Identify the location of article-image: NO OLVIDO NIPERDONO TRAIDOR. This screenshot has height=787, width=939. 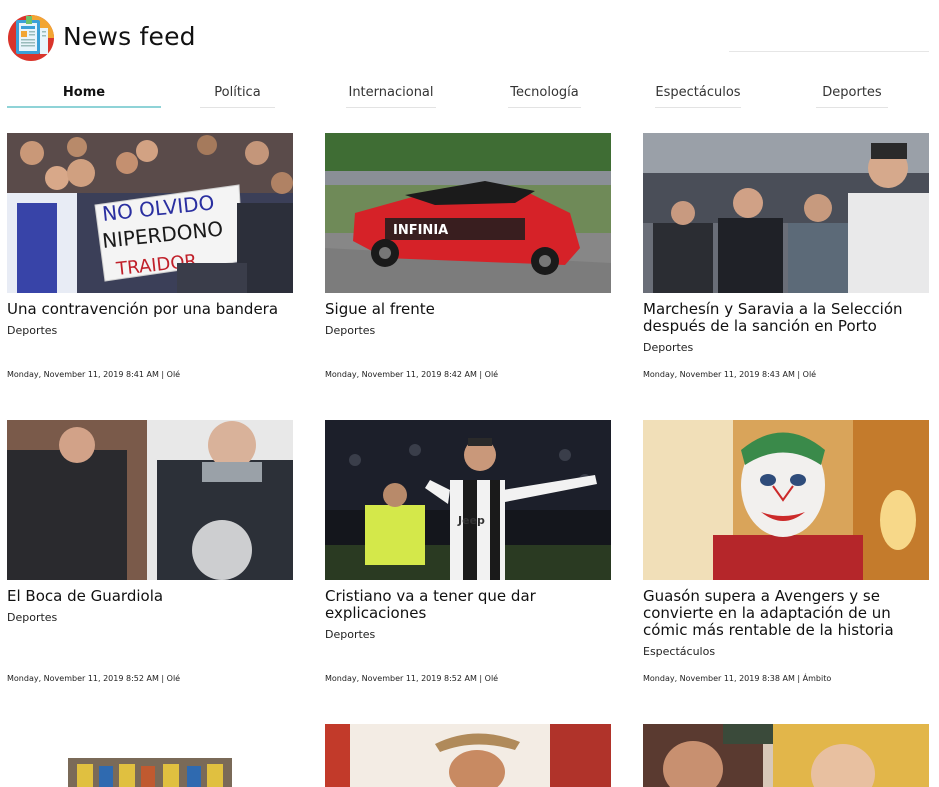
(150, 213).